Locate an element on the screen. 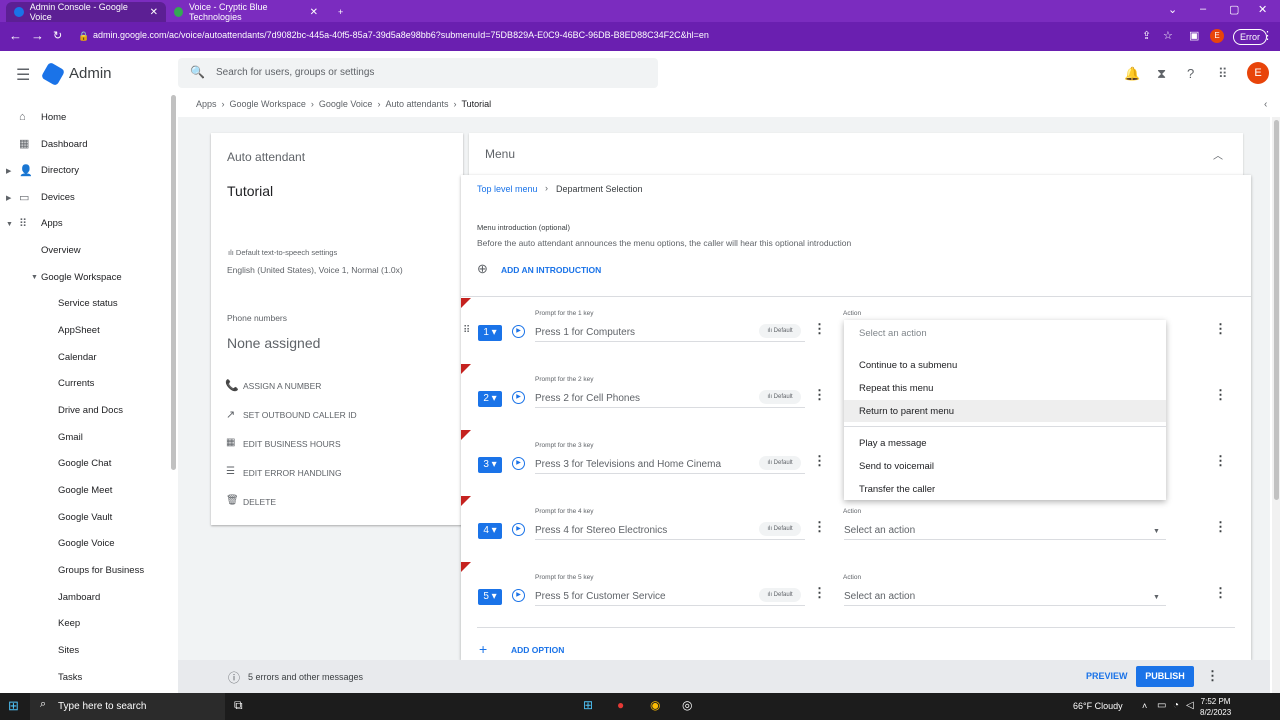 The image size is (1280, 720). maximize-icon: ▢ is located at coordinates (1234, 9).